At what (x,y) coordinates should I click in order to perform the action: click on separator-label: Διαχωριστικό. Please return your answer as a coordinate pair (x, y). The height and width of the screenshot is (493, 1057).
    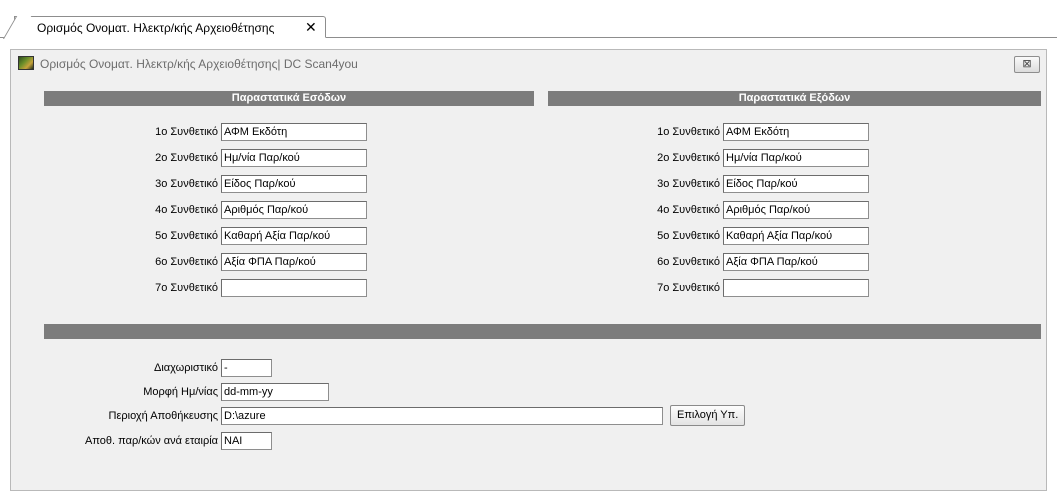
    Looking at the image, I should click on (186, 368).